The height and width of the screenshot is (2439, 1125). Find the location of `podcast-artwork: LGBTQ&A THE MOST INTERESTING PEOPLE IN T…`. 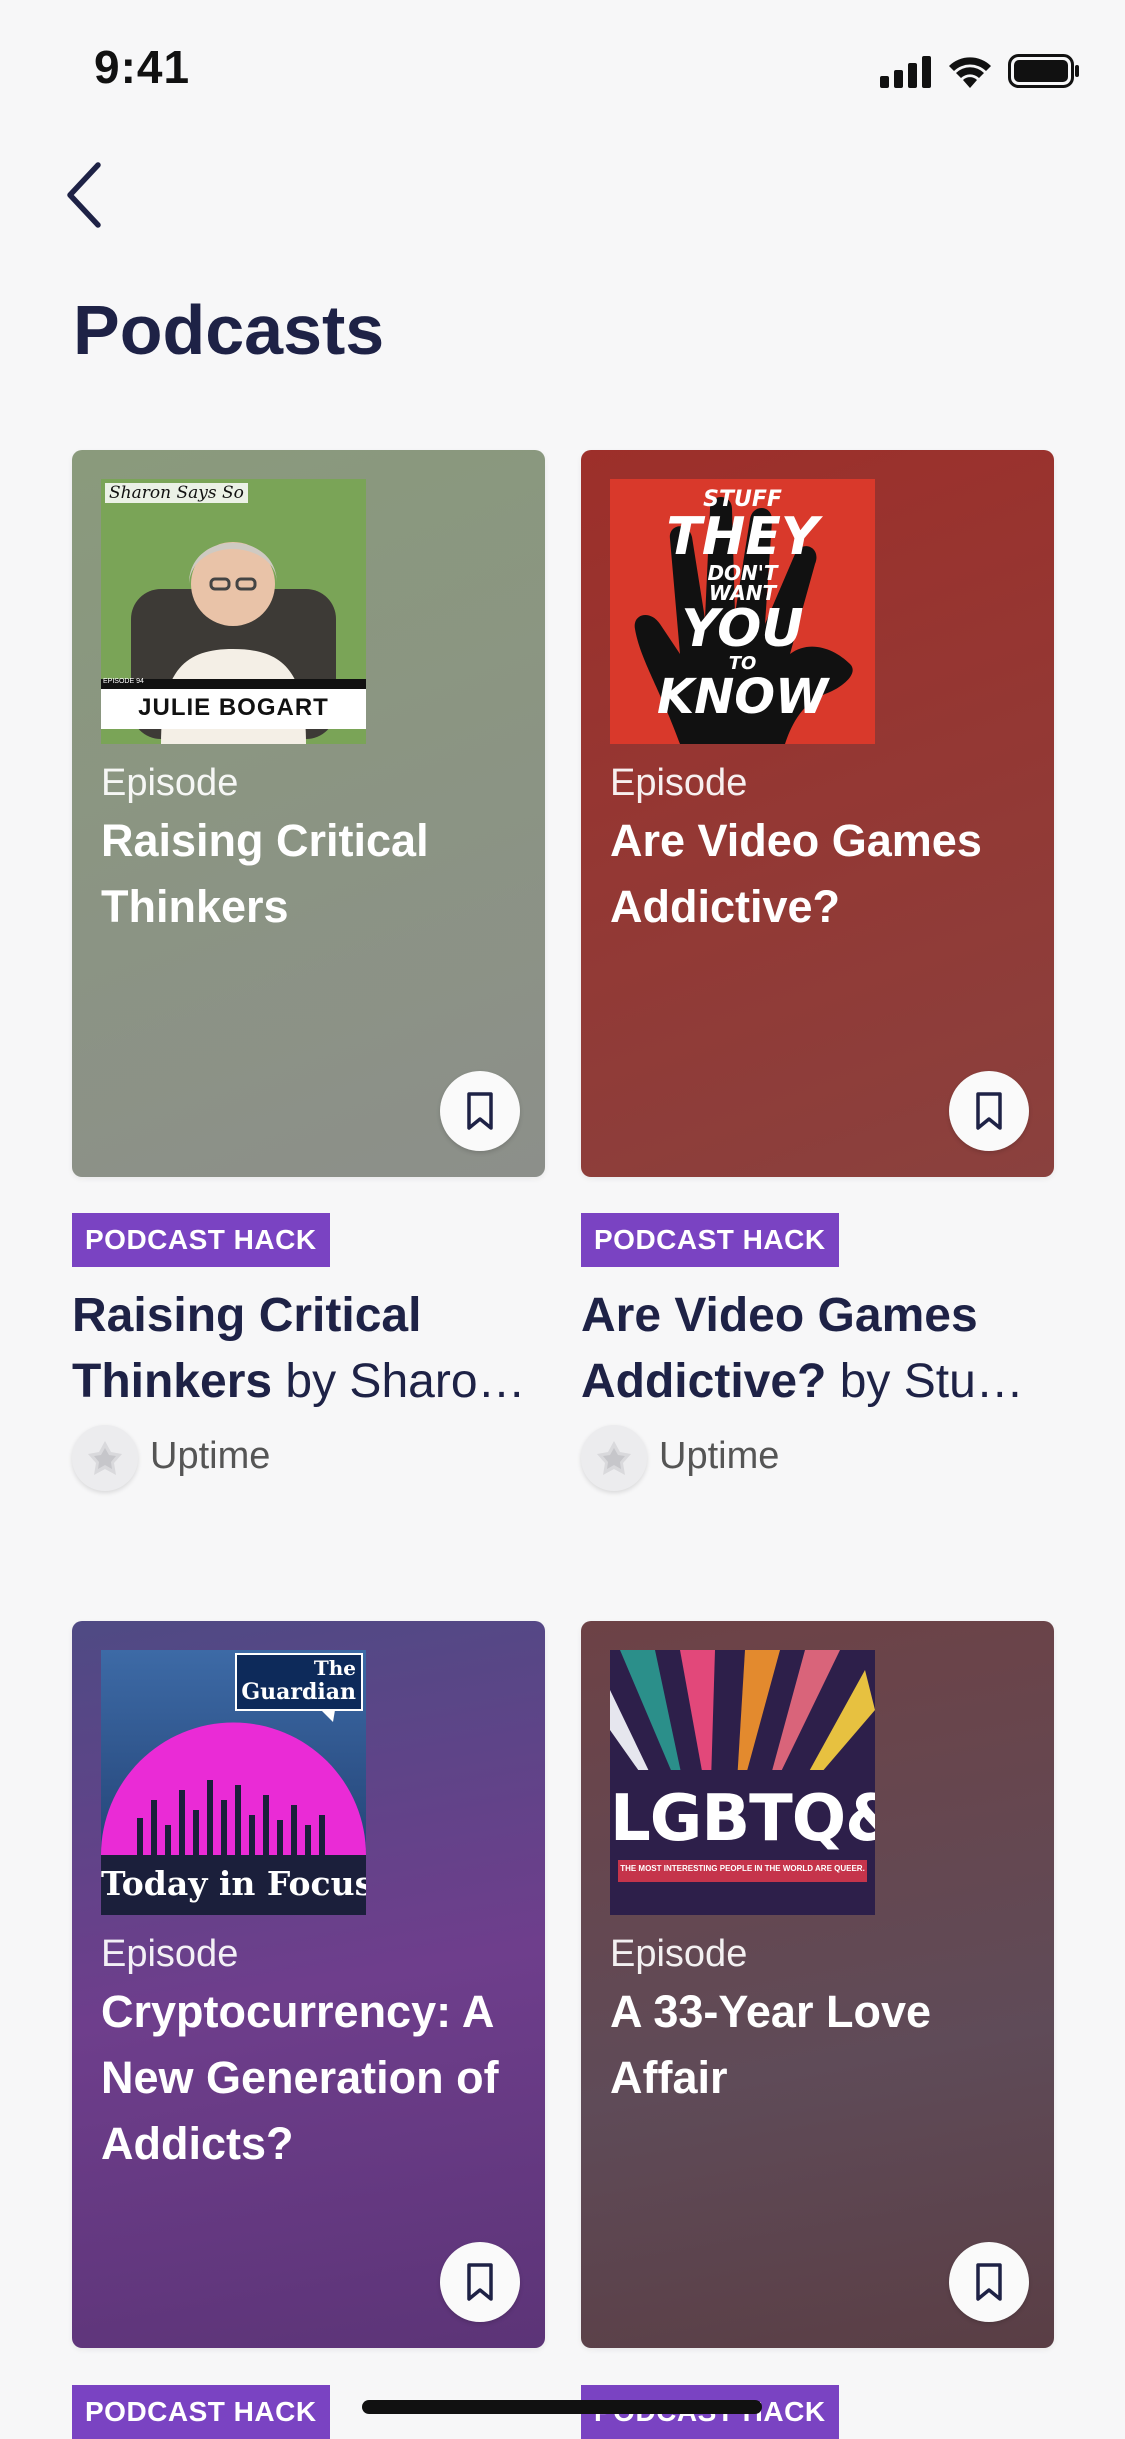

podcast-artwork: LGBTQ&A THE MOST INTERESTING PEOPLE IN T… is located at coordinates (742, 1782).